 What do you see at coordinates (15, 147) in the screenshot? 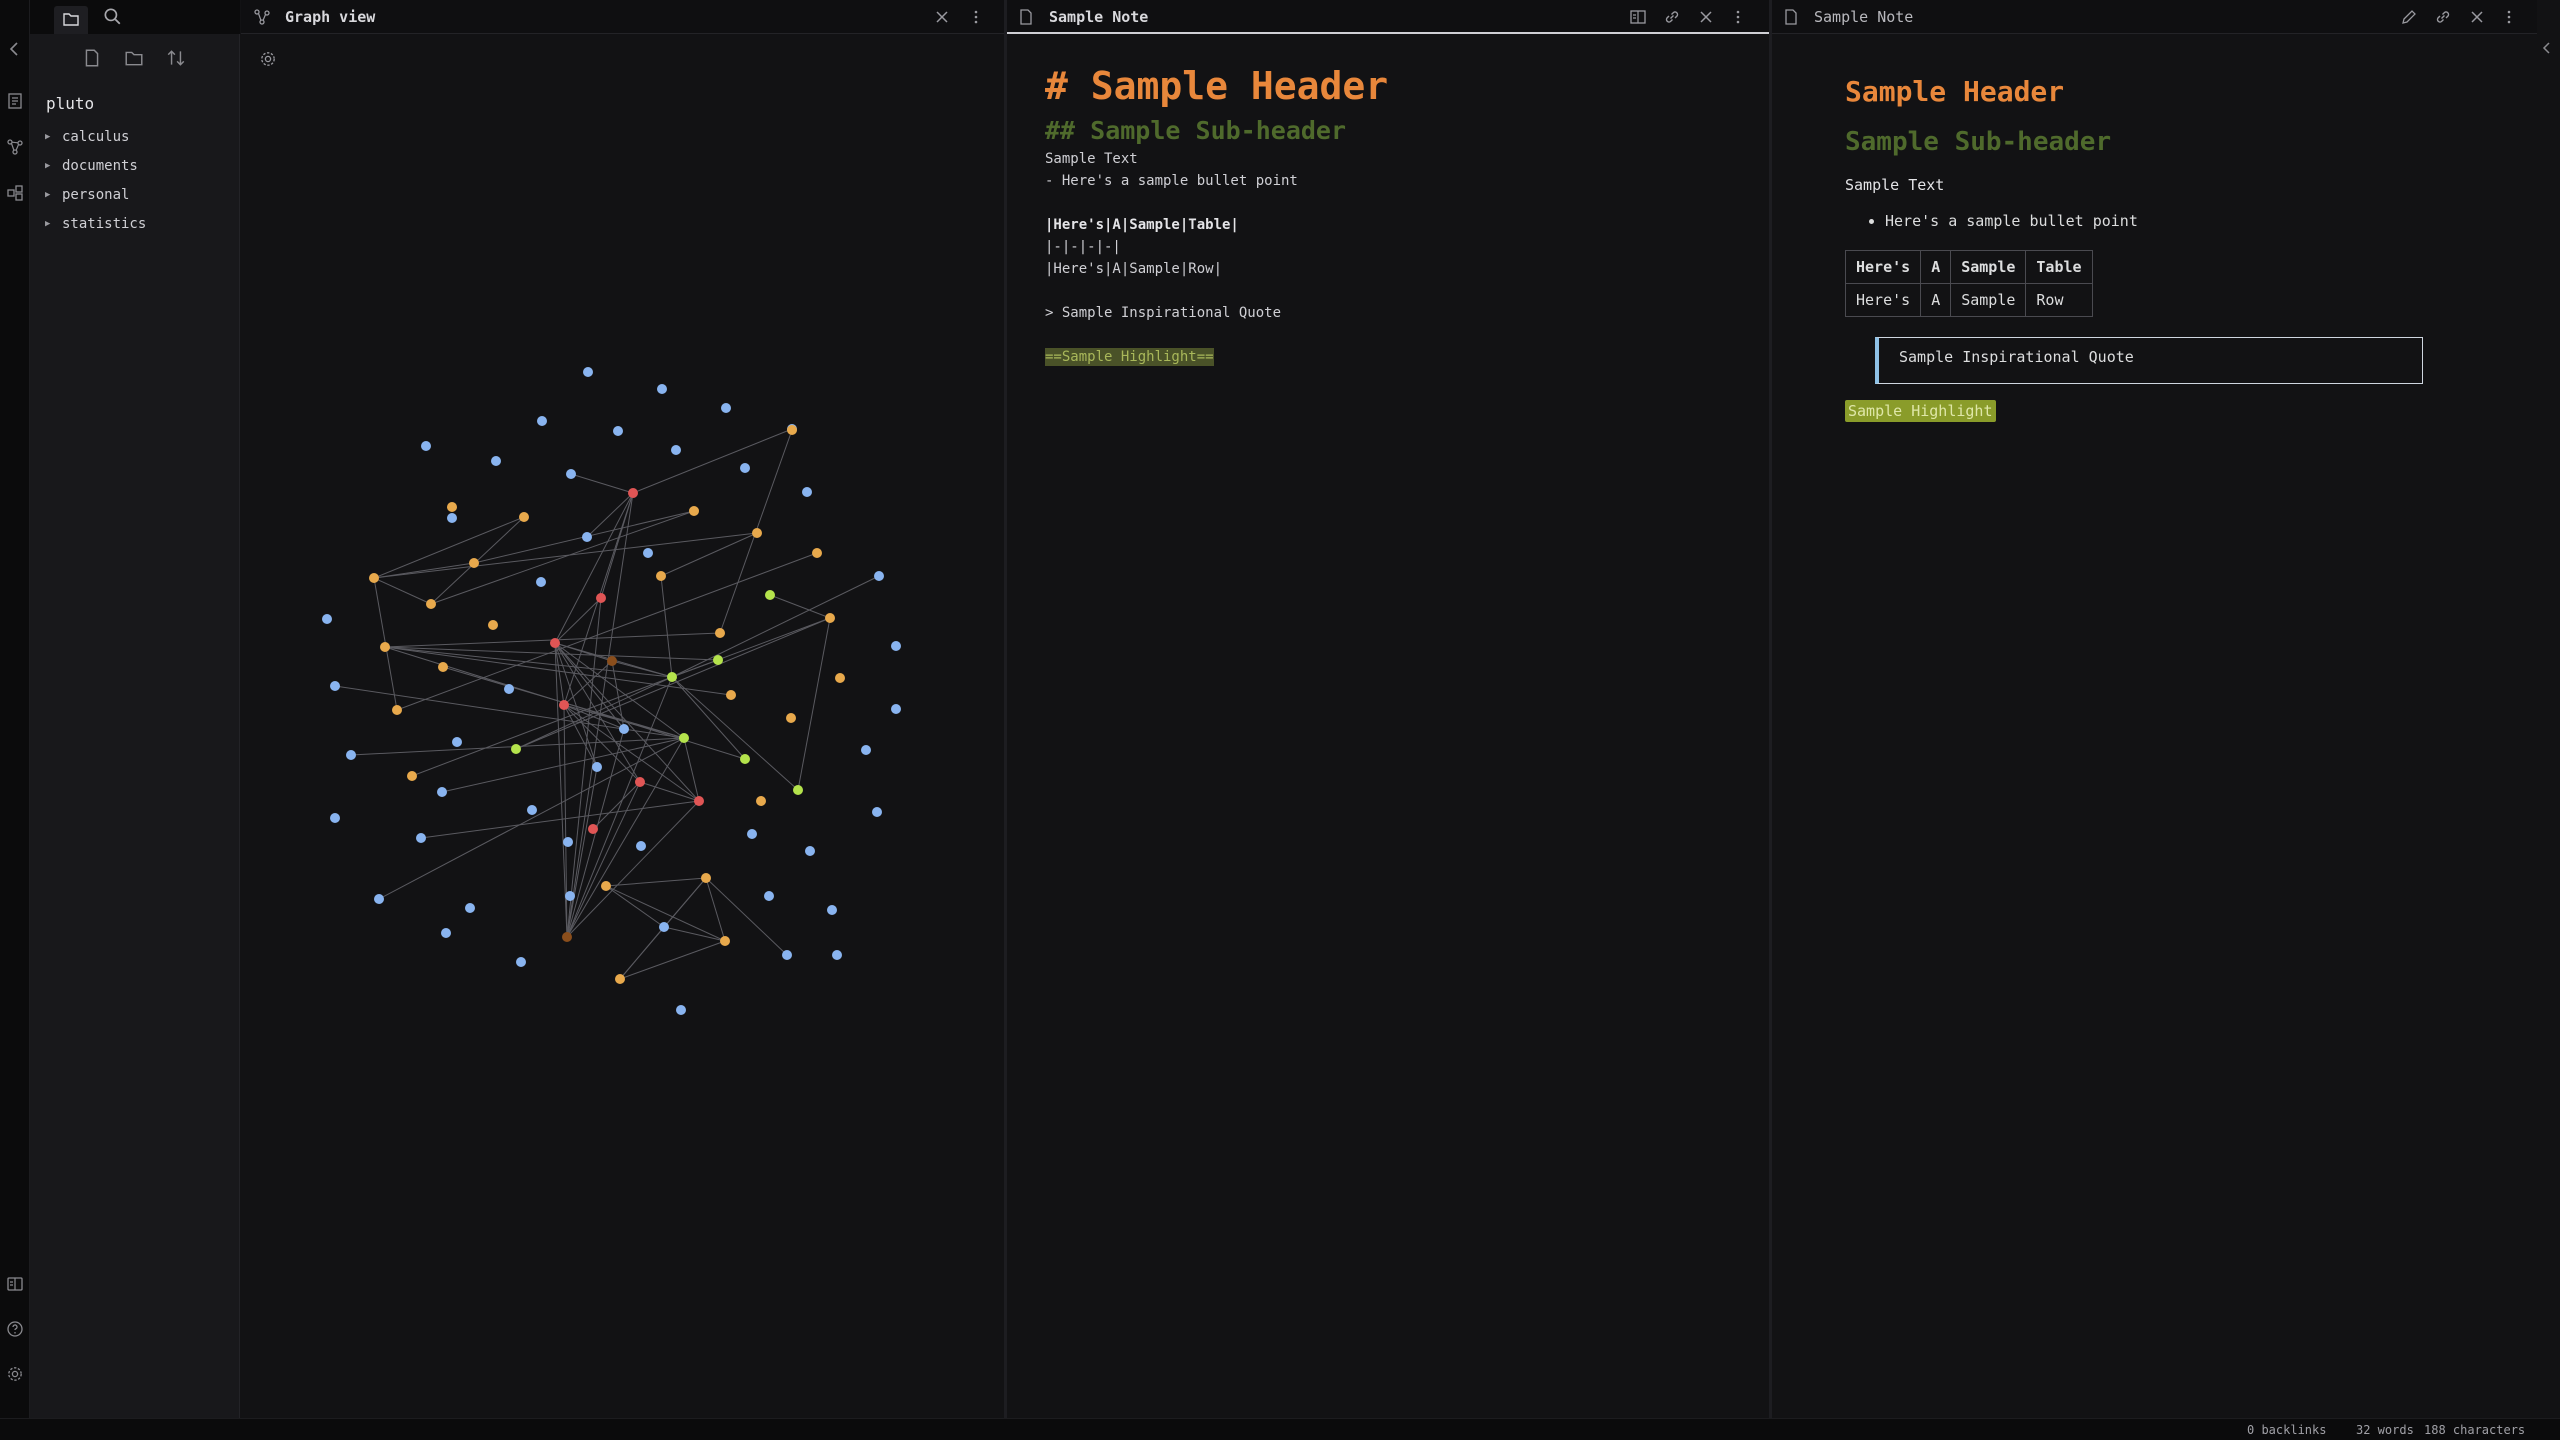
I see `graph-icon` at bounding box center [15, 147].